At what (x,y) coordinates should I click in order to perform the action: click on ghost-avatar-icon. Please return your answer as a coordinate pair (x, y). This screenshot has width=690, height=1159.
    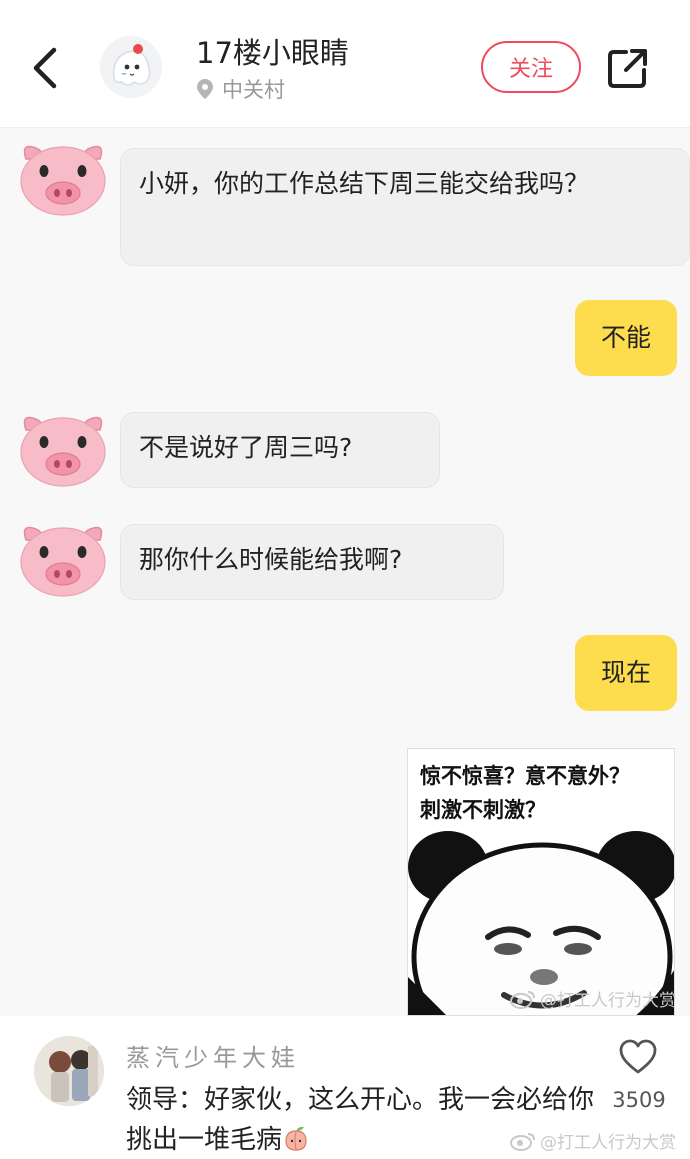
    Looking at the image, I should click on (131, 67).